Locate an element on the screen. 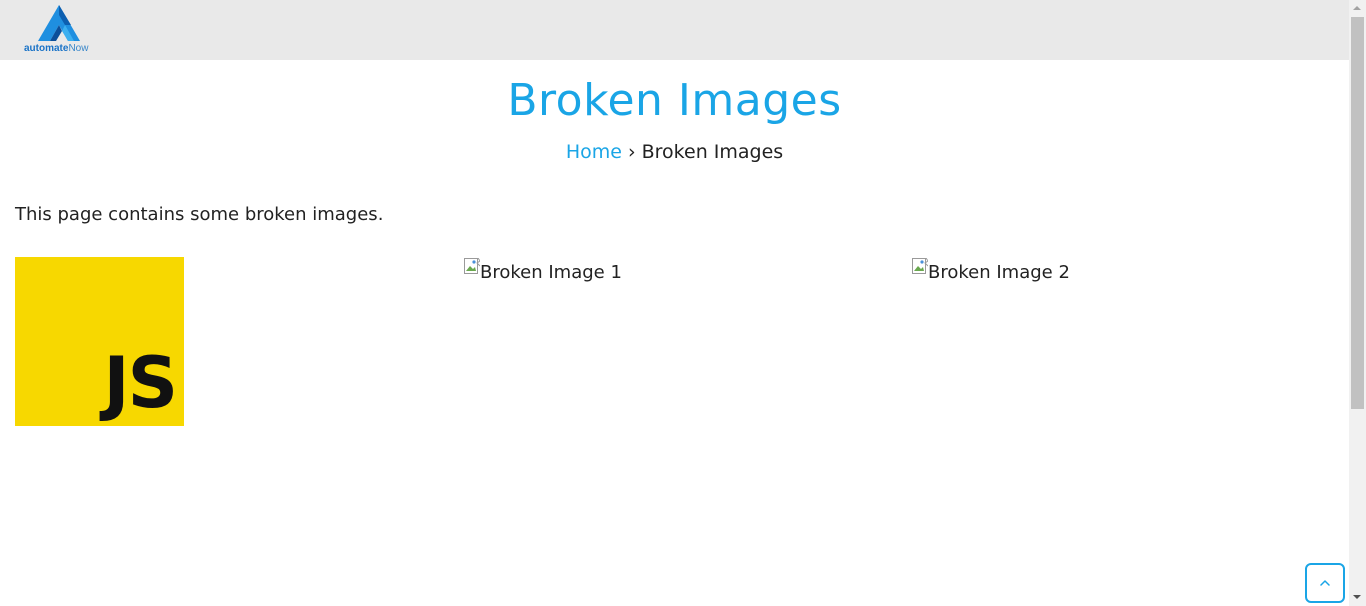 Image resolution: width=1366 pixels, height=606 pixels. scrollbar-down-arrow is located at coordinates (1357, 597).